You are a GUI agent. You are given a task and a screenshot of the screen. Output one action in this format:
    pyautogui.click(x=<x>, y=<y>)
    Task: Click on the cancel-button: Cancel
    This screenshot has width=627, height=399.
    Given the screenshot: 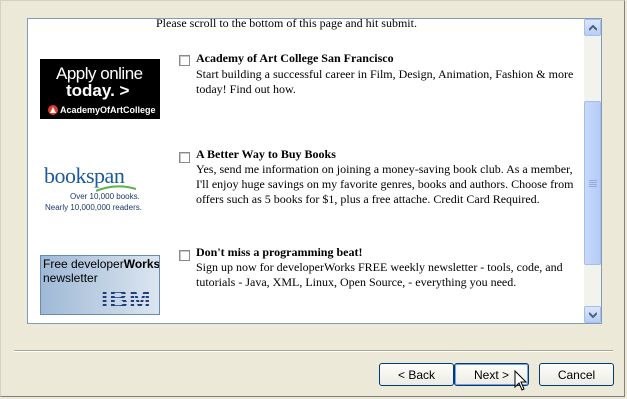 What is the action you would take?
    pyautogui.click(x=576, y=374)
    